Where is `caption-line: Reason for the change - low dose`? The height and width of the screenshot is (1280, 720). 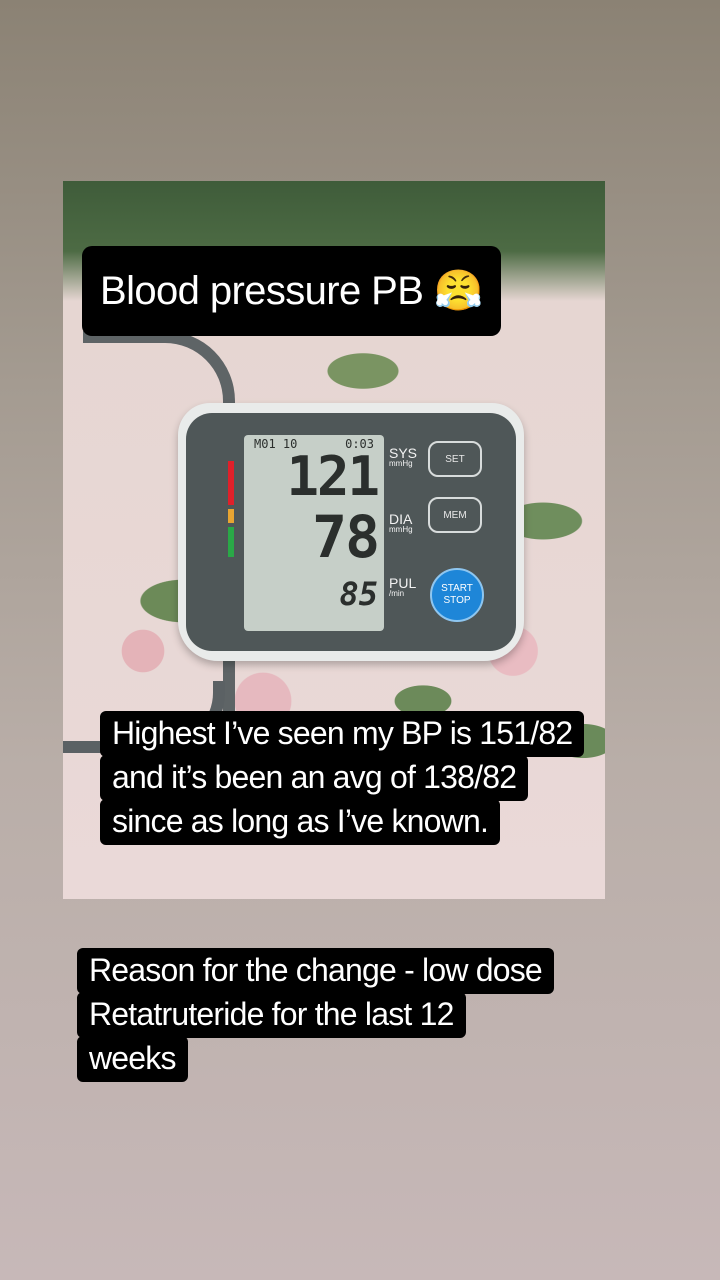 caption-line: Reason for the change - low dose is located at coordinates (315, 971).